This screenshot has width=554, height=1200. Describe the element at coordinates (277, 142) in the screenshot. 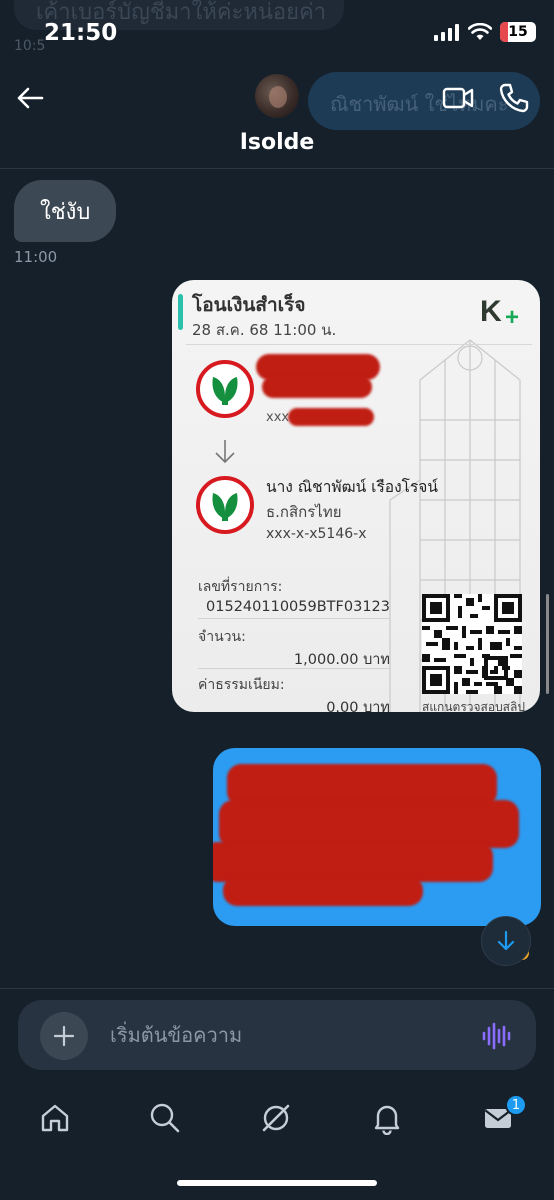

I see `contact-name: Isolde` at that location.